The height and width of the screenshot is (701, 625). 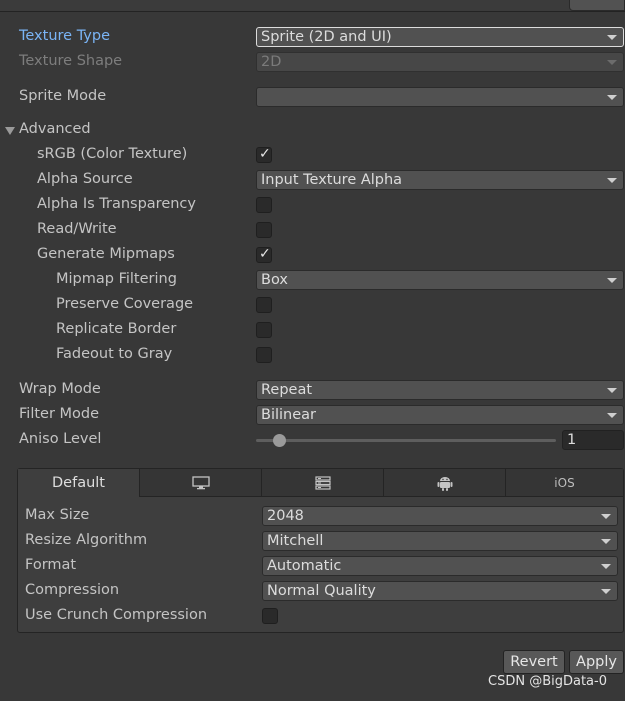 What do you see at coordinates (572, 440) in the screenshot?
I see `aniso-level-value: 1` at bounding box center [572, 440].